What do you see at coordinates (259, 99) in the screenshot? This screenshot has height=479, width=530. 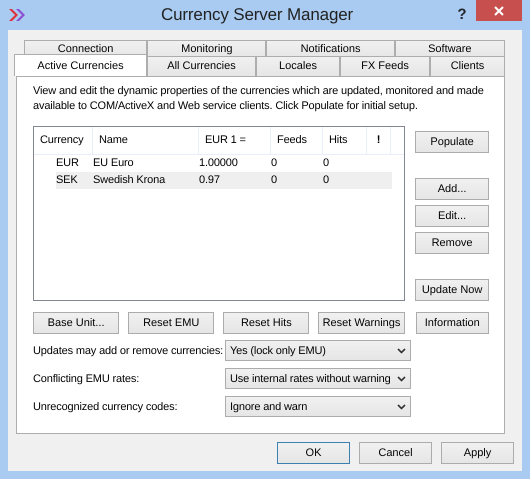 I see `description-text: View and edit the dynamic properties of the currencies which are updated, monitored and made available to COM/ActiveX and Web service clients. Click Populate for initial setup.` at bounding box center [259, 99].